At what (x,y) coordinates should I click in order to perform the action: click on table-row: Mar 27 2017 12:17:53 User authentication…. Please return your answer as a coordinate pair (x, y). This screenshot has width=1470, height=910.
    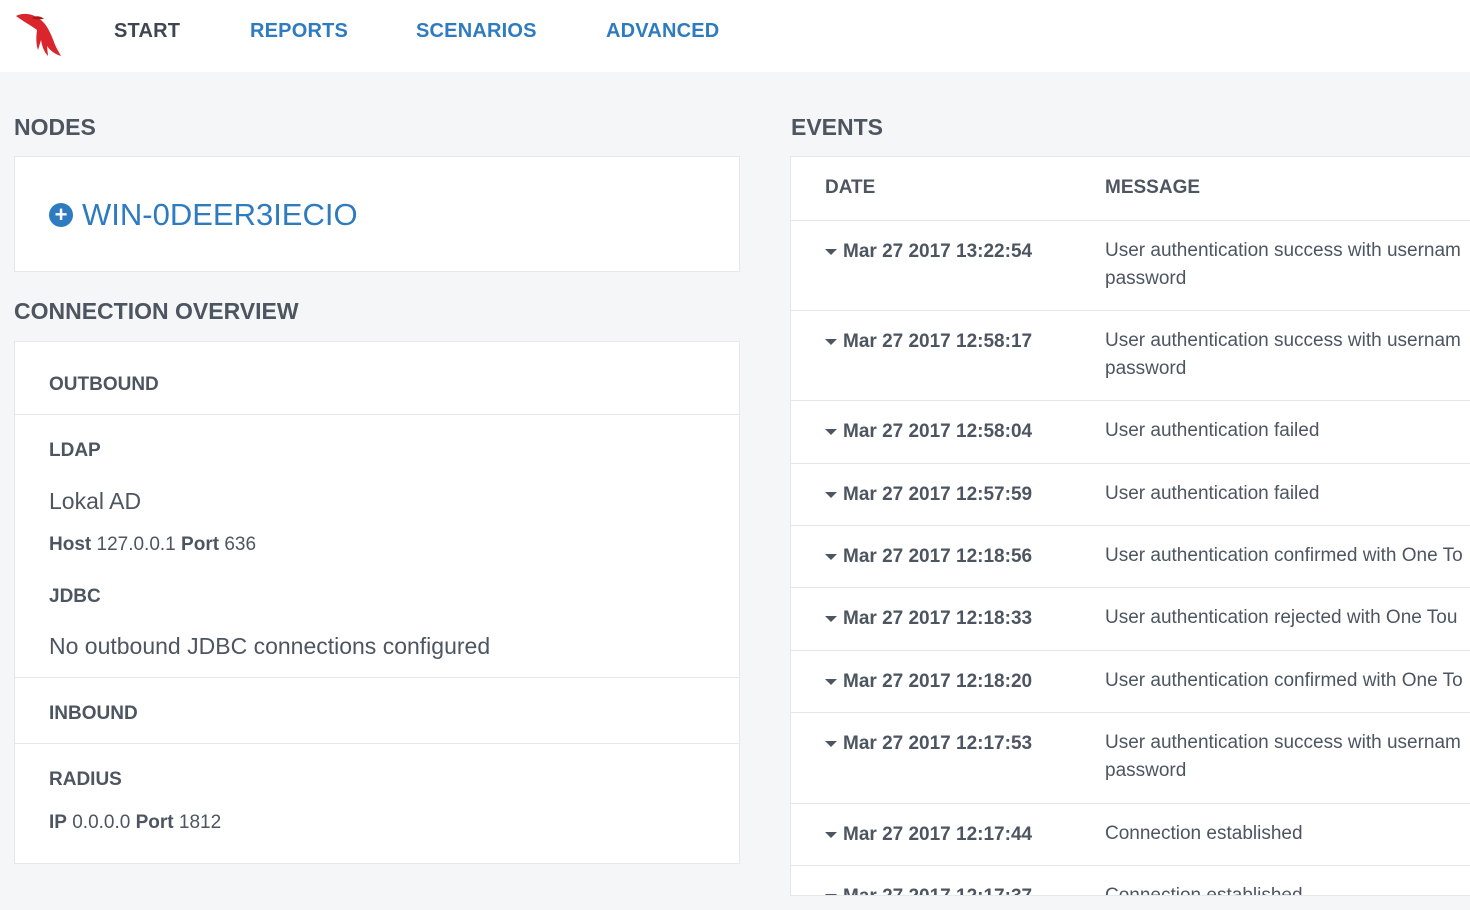
    Looking at the image, I should click on (1130, 758).